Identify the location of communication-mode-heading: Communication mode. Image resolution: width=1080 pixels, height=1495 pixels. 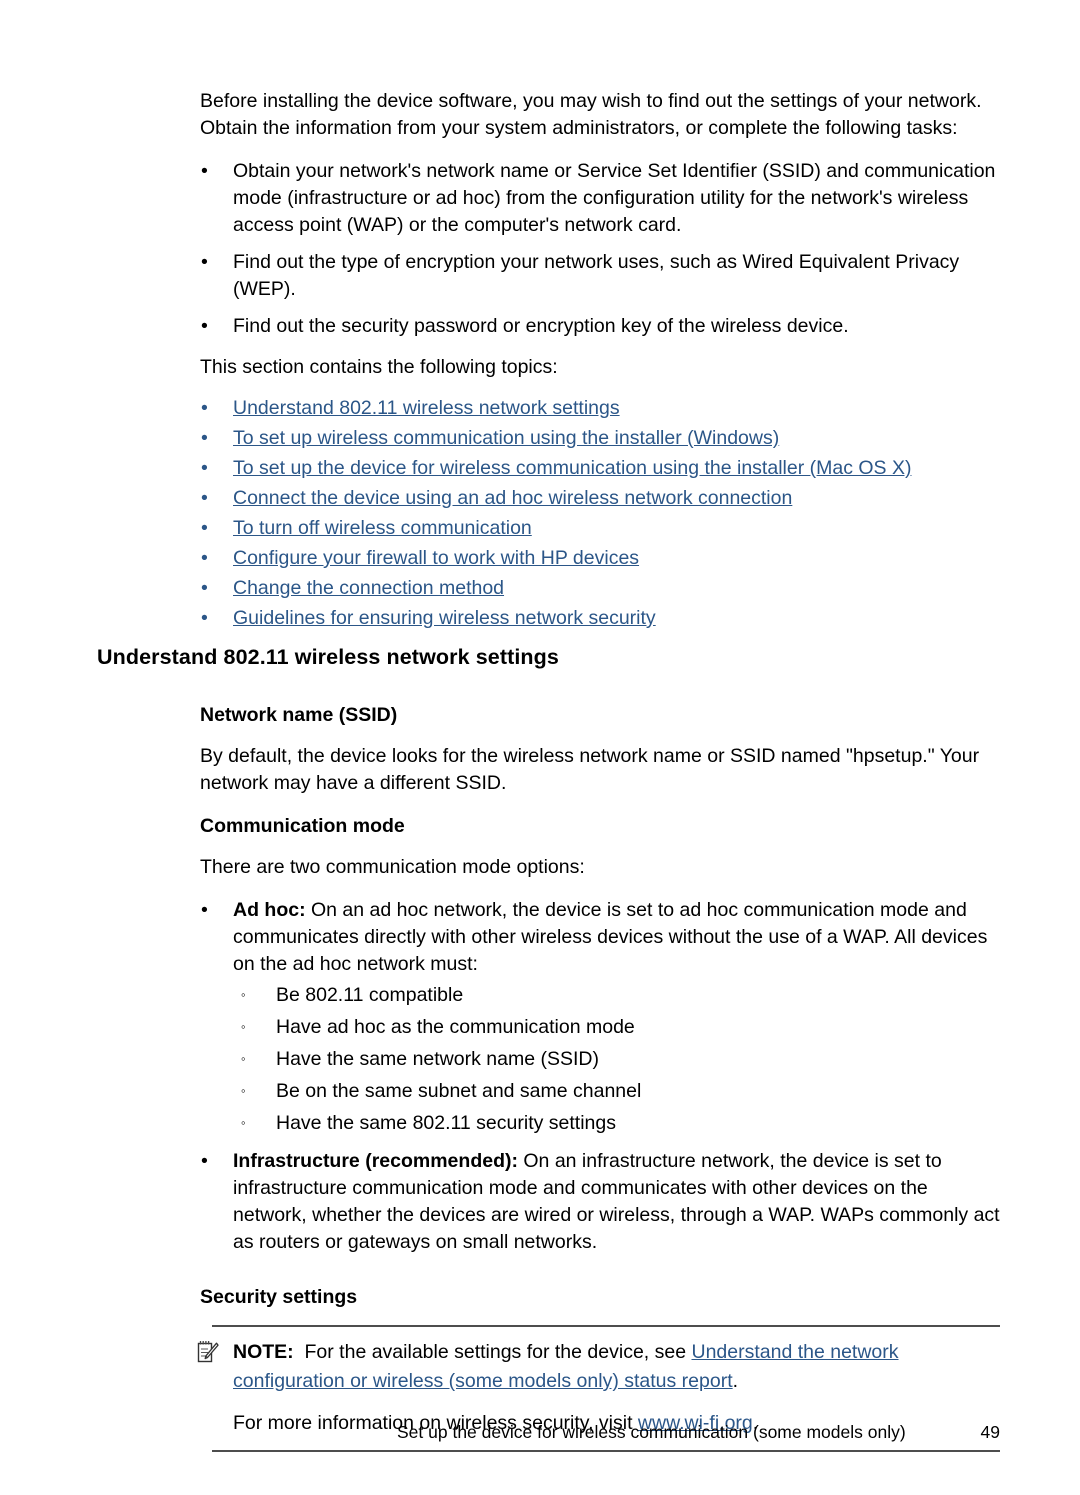
(302, 826).